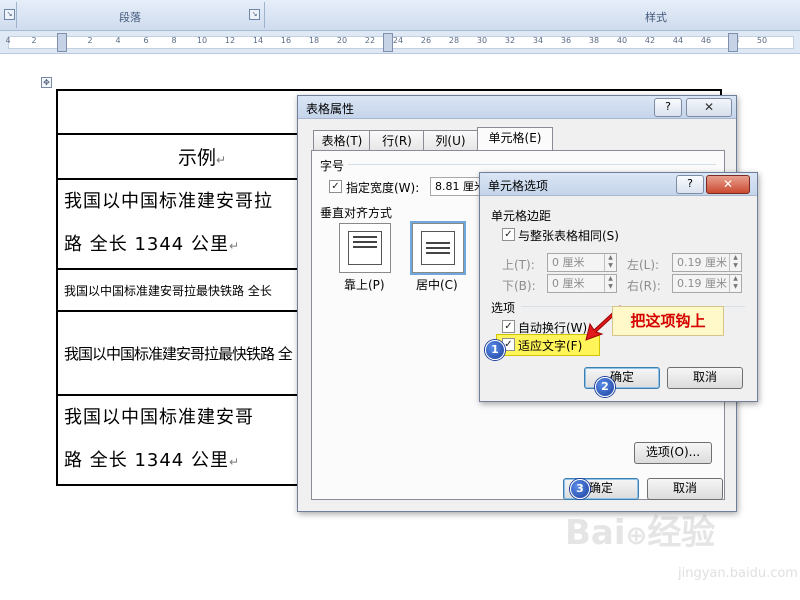 This screenshot has height=600, width=800. Describe the element at coordinates (230, 40) in the screenshot. I see `ruler-number: 12` at that location.